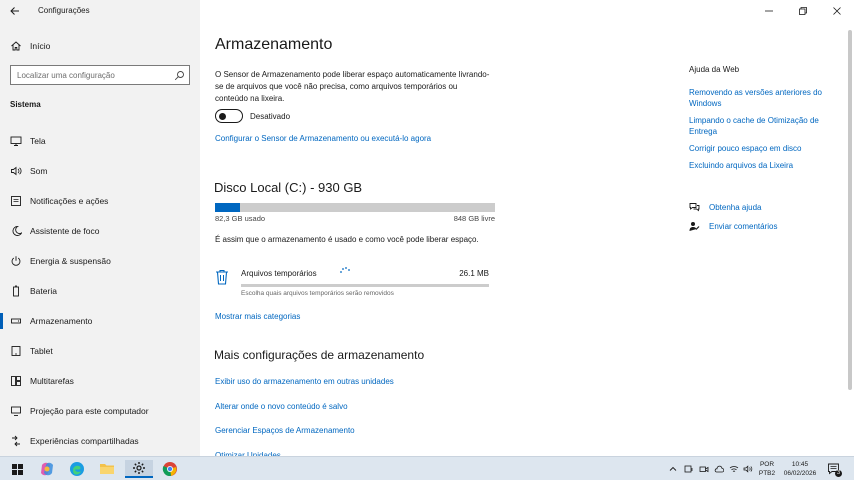 This screenshot has height=480, width=854. What do you see at coordinates (719, 469) in the screenshot?
I see `cloud-icon` at bounding box center [719, 469].